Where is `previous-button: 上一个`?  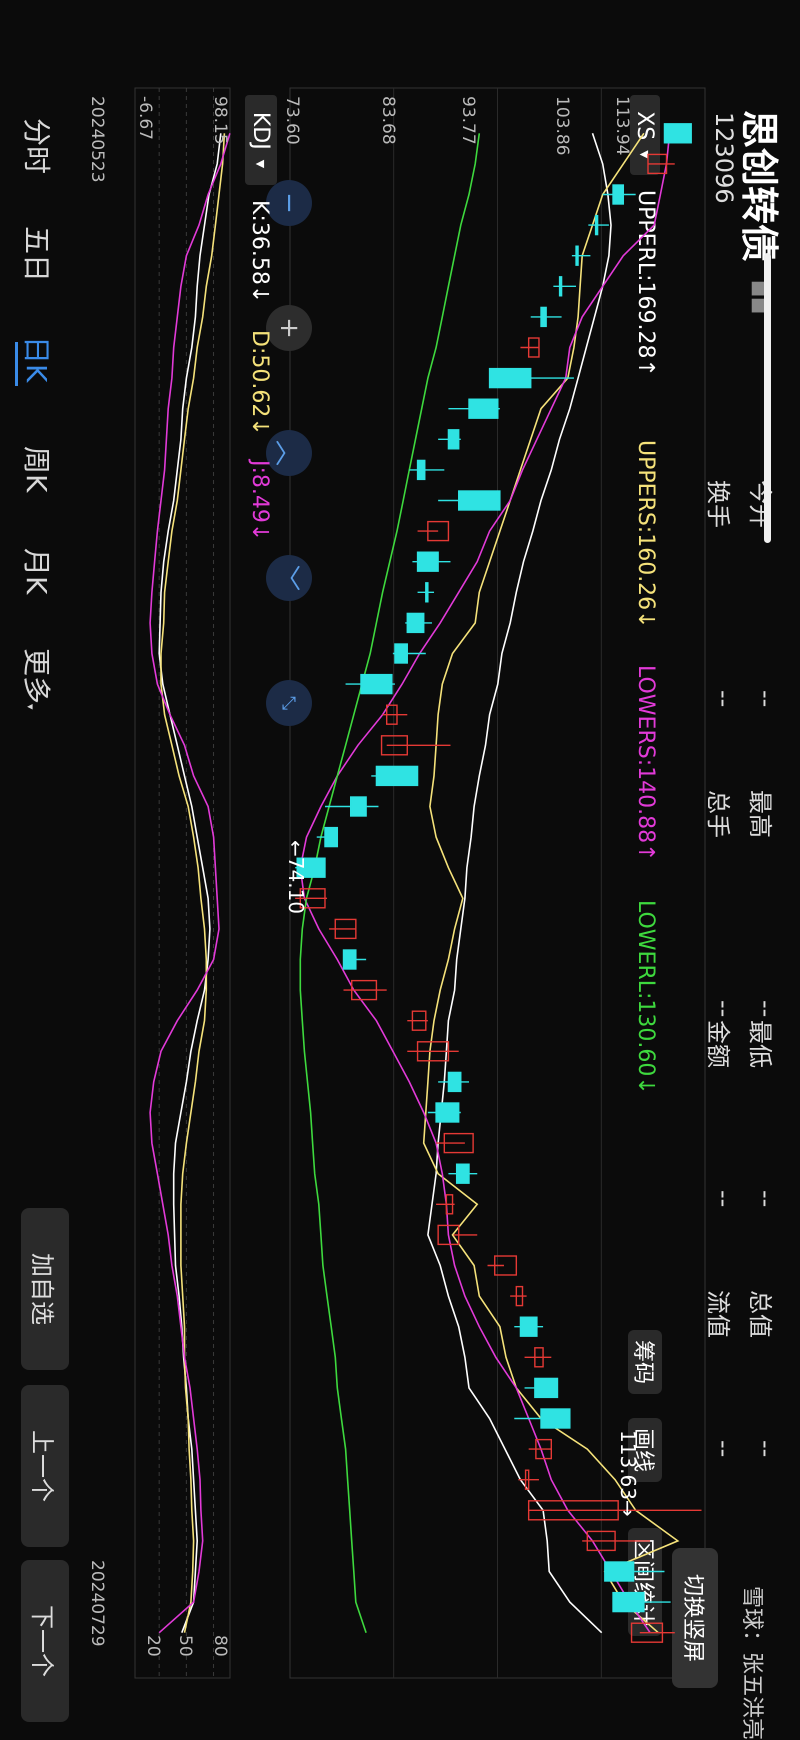
previous-button: 上一个 is located at coordinates (45, 1466).